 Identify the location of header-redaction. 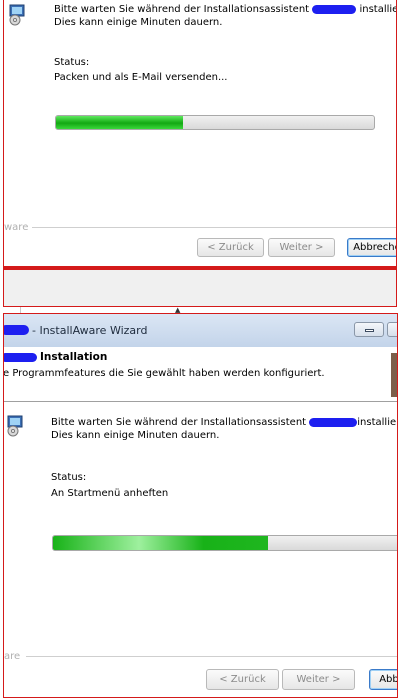
(20, 357).